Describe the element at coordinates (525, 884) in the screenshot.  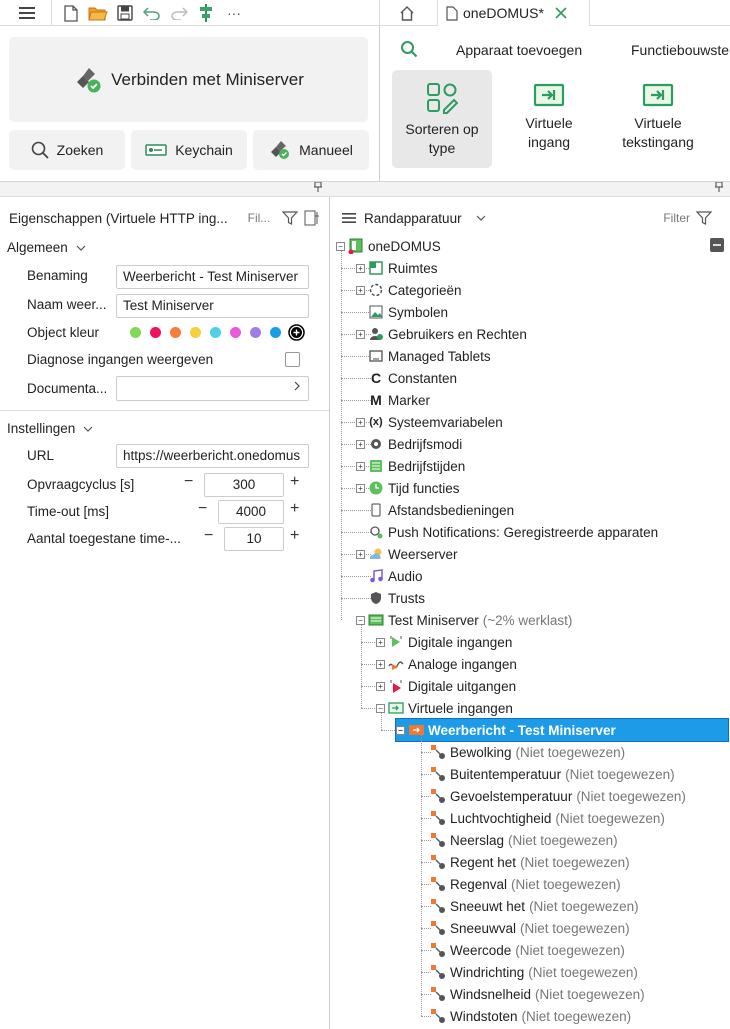
I see `tree-leaf: Regenval (Niet toegewezen)` at that location.